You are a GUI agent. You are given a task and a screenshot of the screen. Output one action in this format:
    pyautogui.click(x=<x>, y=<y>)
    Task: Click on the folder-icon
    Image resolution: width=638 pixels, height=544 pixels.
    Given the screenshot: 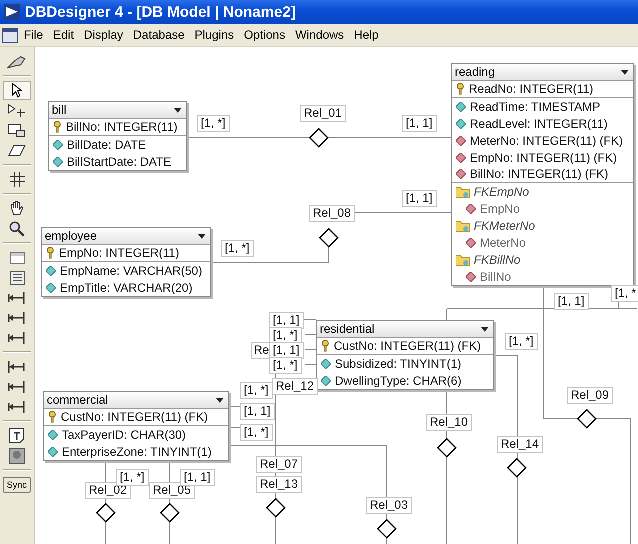 What is the action you would take?
    pyautogui.click(x=463, y=260)
    